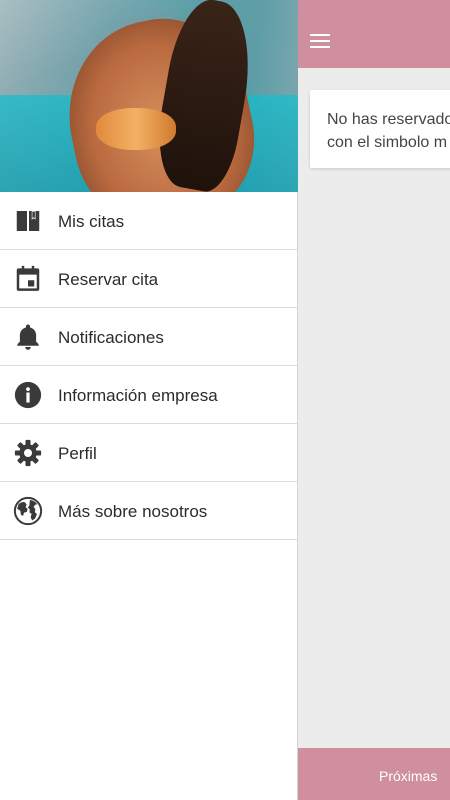  I want to click on gear-icon, so click(28, 453).